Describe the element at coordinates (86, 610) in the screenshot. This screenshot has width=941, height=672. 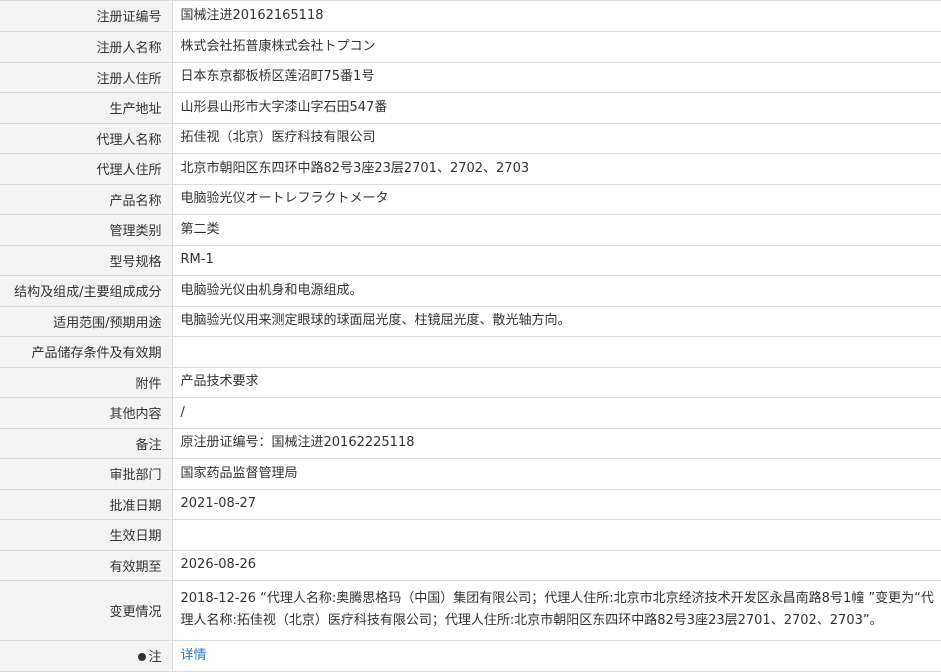
I see `row-label: 变更情况` at that location.